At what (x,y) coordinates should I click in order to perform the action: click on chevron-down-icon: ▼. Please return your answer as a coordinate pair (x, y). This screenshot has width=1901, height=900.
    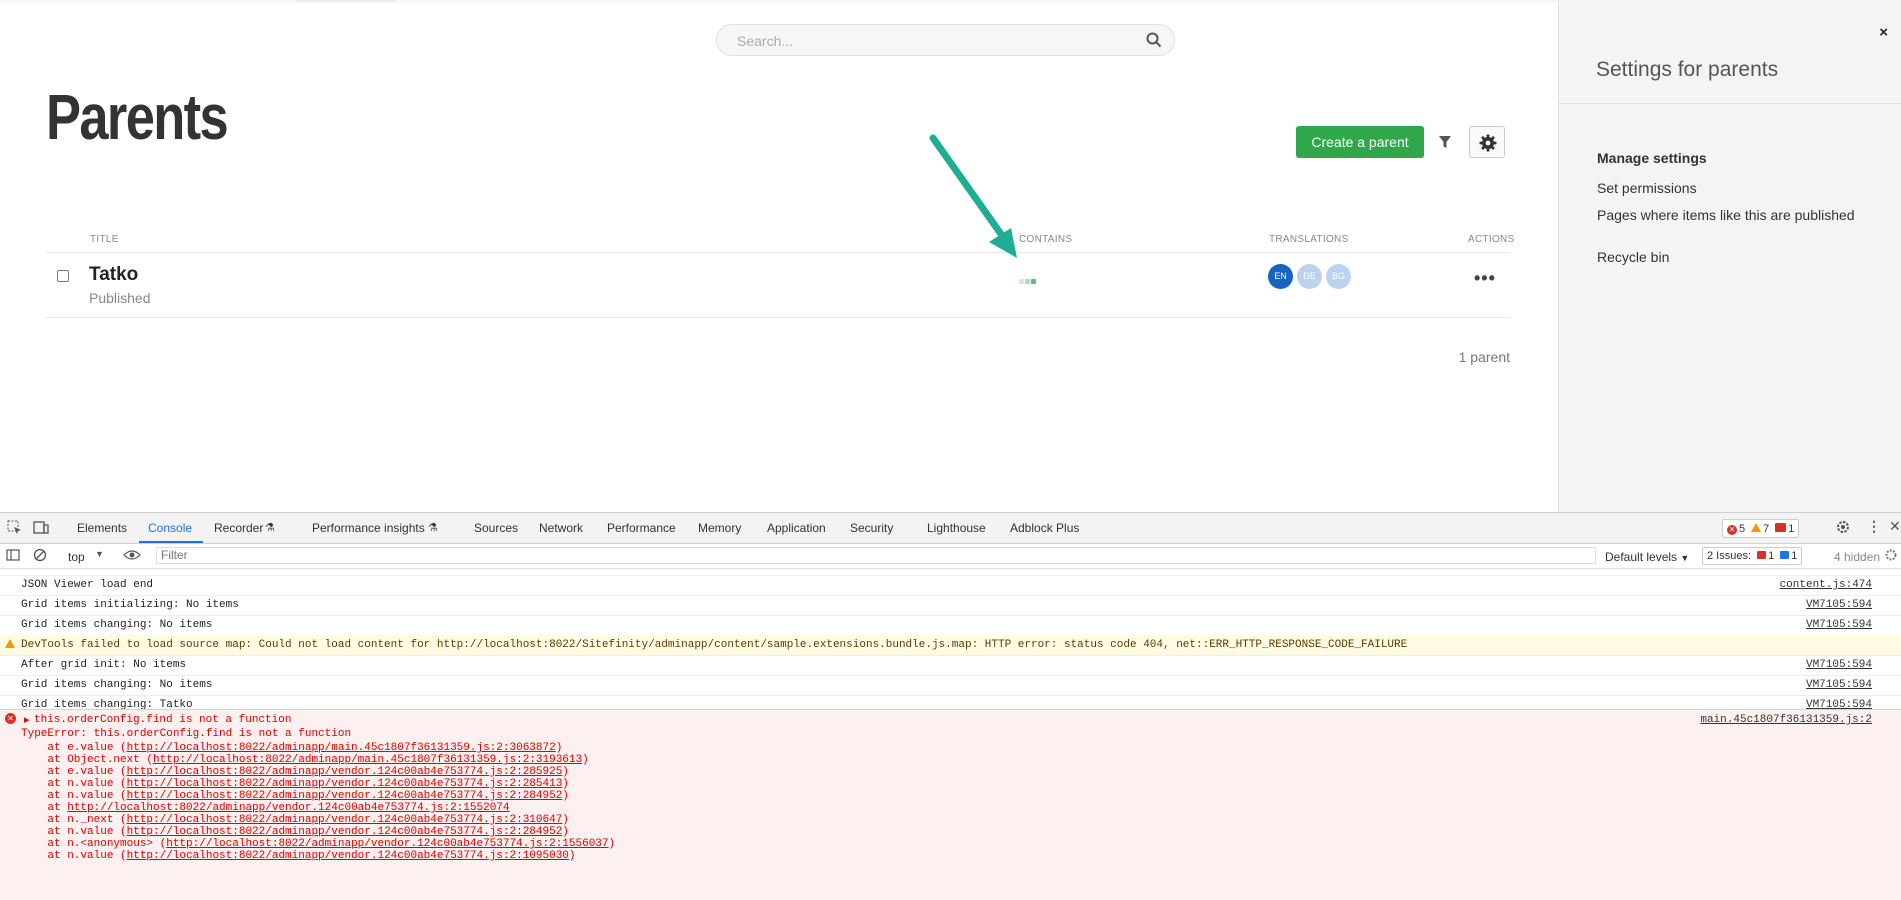
    Looking at the image, I should click on (99, 554).